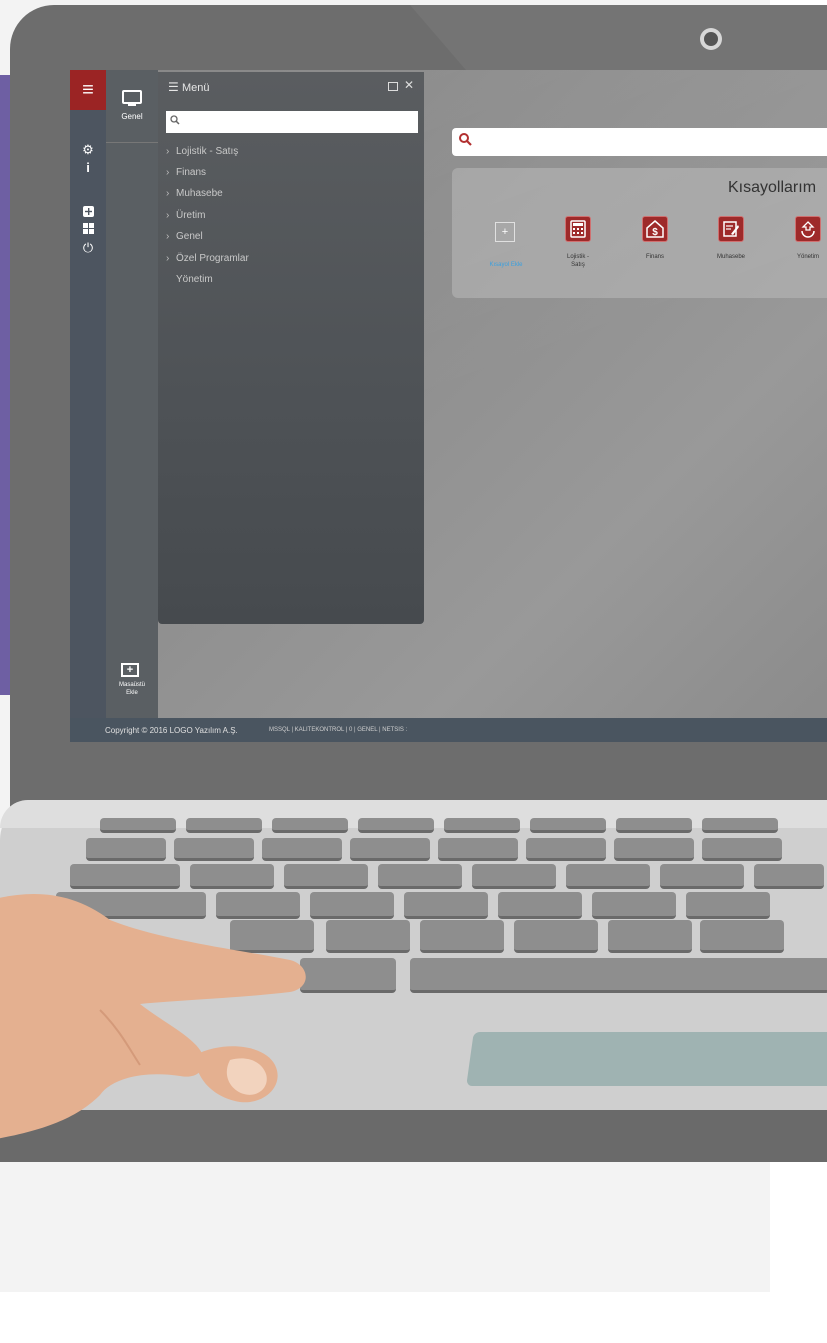 Image resolution: width=827 pixels, height=1343 pixels. Describe the element at coordinates (578, 261) in the screenshot. I see `shortcut-label-lojistik-satis: Lojistik - Satış` at that location.